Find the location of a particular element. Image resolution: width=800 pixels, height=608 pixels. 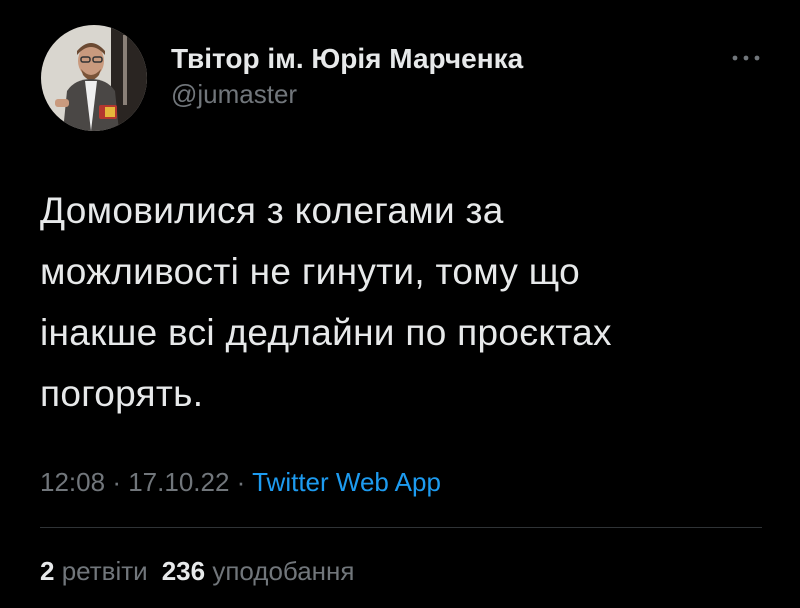

profile-photo-icon is located at coordinates (94, 78).